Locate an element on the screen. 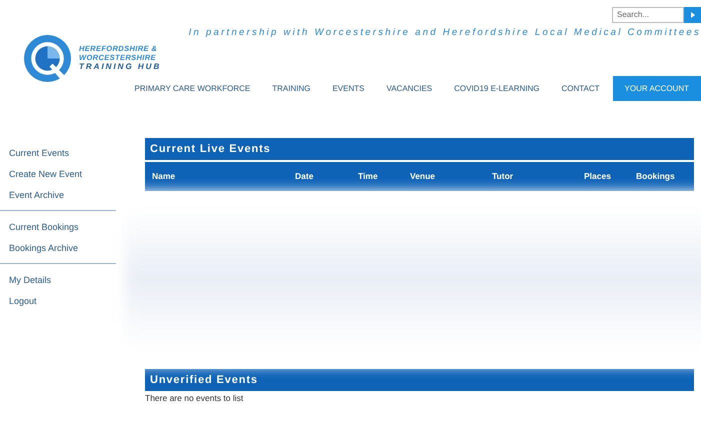 Image resolution: width=701 pixels, height=433 pixels. play-arrow-icon is located at coordinates (692, 15).